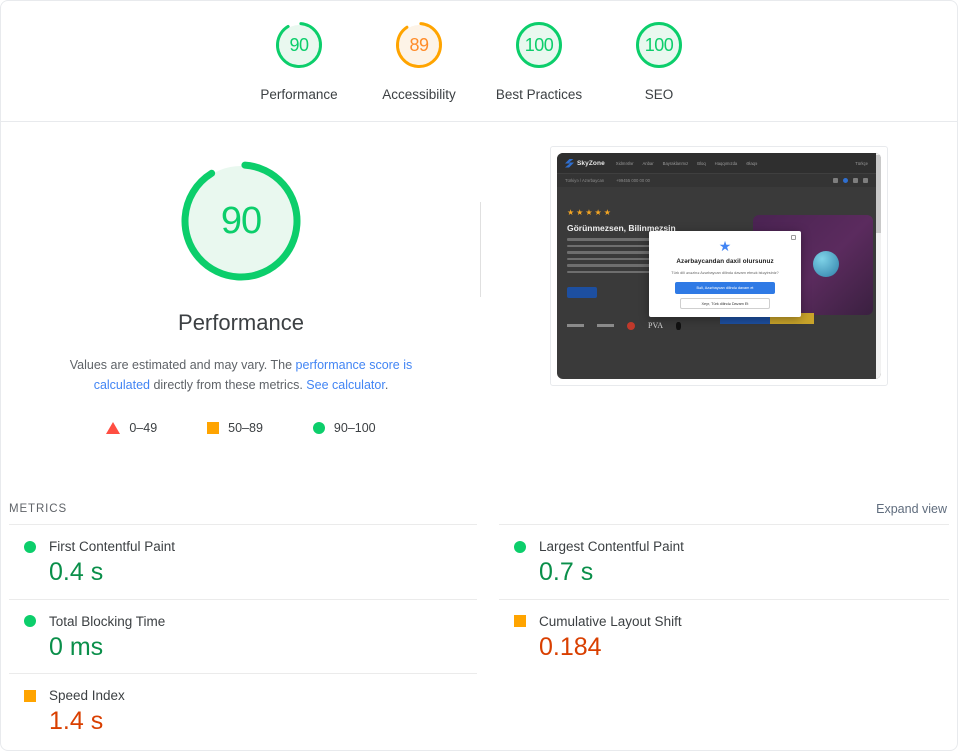 The width and height of the screenshot is (958, 751). Describe the element at coordinates (611, 546) in the screenshot. I see `metric-label: Largest Contentful Paint` at that location.